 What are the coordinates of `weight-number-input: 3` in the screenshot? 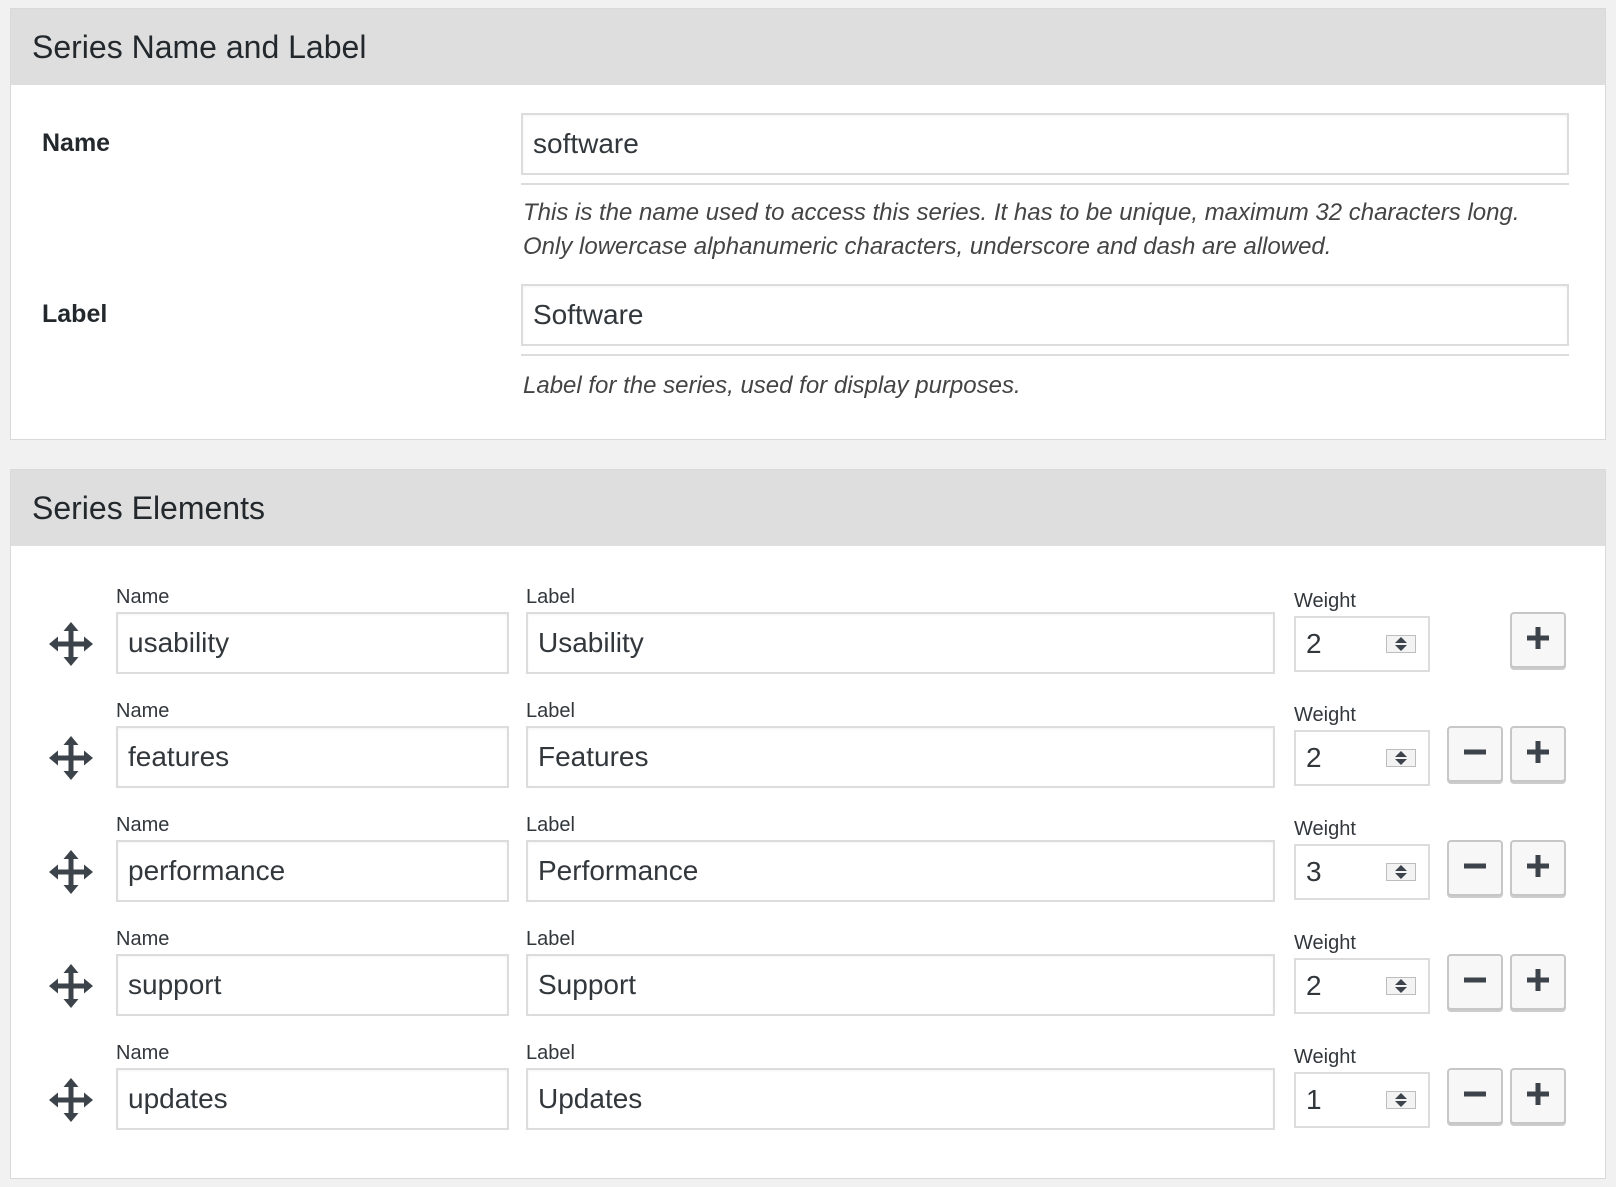 It's located at (1362, 872).